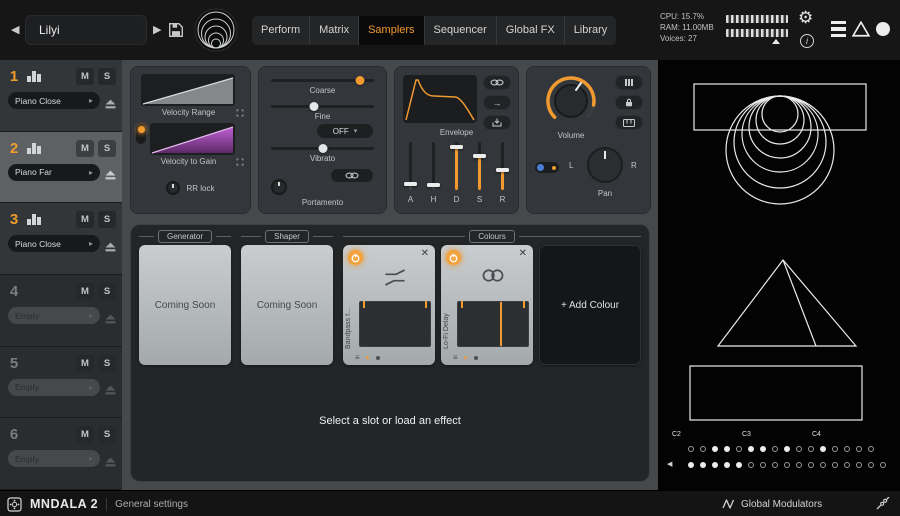  I want to click on sampler-slot-6: 6 M S Empty ▸, so click(61, 454).